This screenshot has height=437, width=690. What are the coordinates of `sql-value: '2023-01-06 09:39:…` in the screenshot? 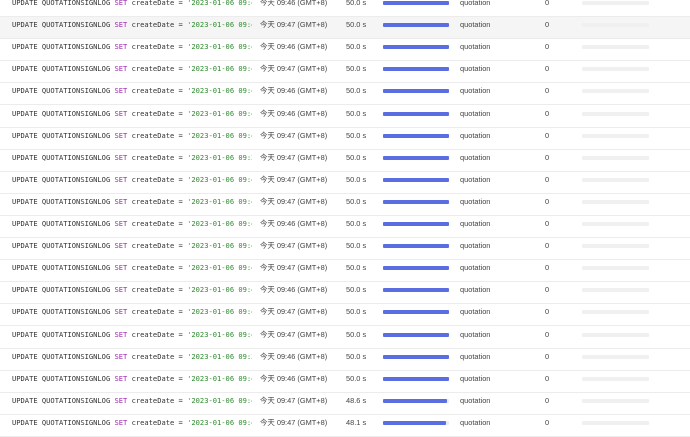 It's located at (219, 157).